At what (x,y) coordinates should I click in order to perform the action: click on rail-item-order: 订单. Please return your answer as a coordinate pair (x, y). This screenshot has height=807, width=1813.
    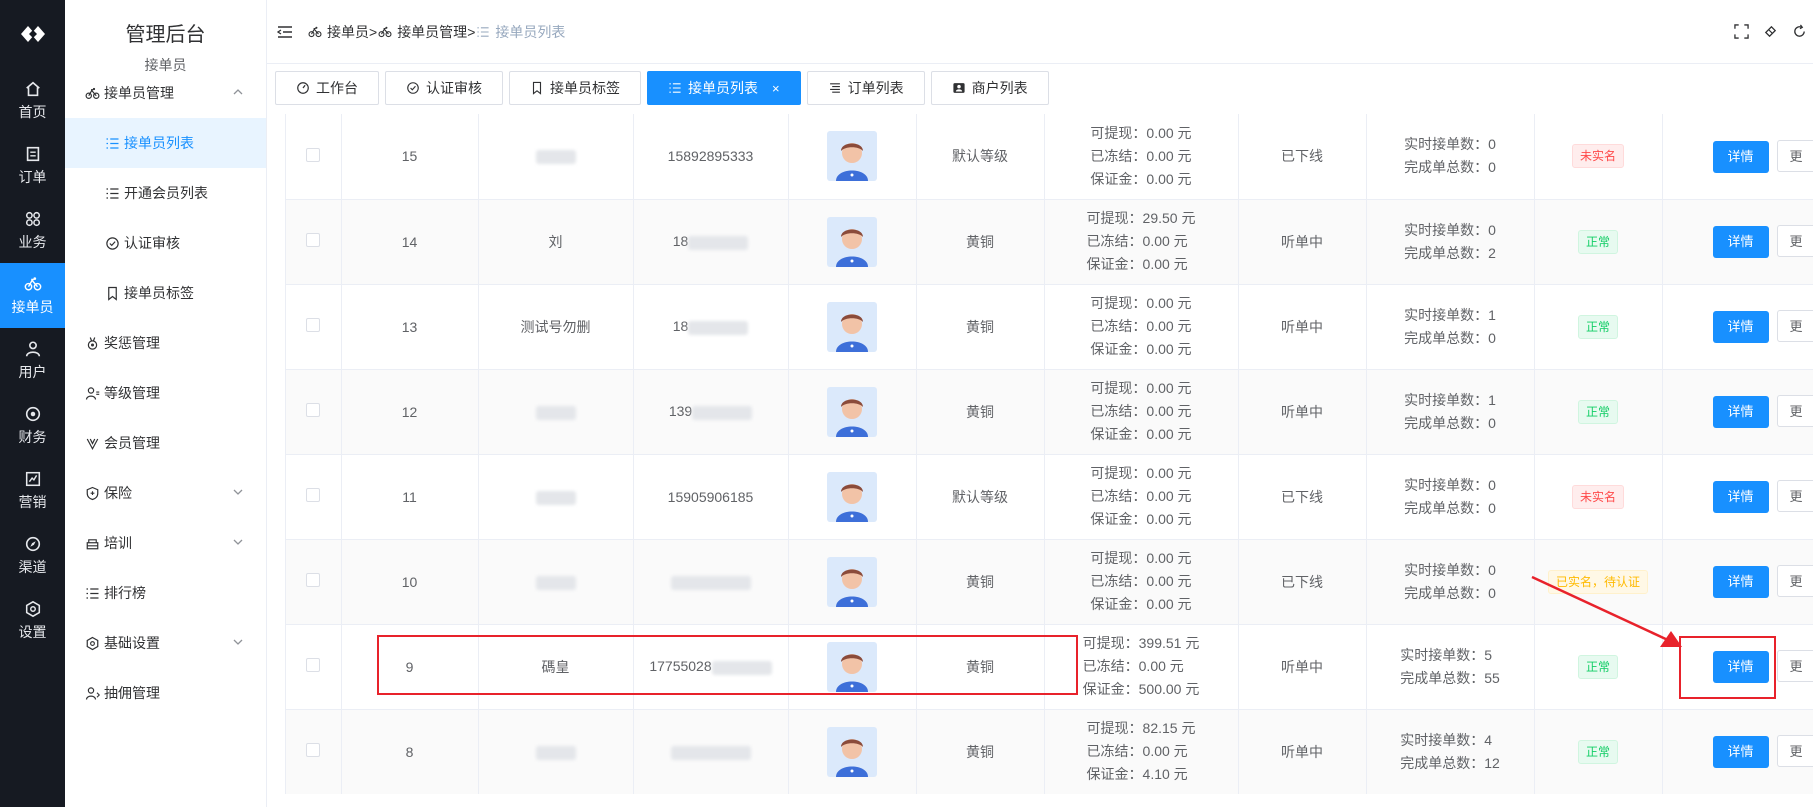
    Looking at the image, I should click on (32, 165).